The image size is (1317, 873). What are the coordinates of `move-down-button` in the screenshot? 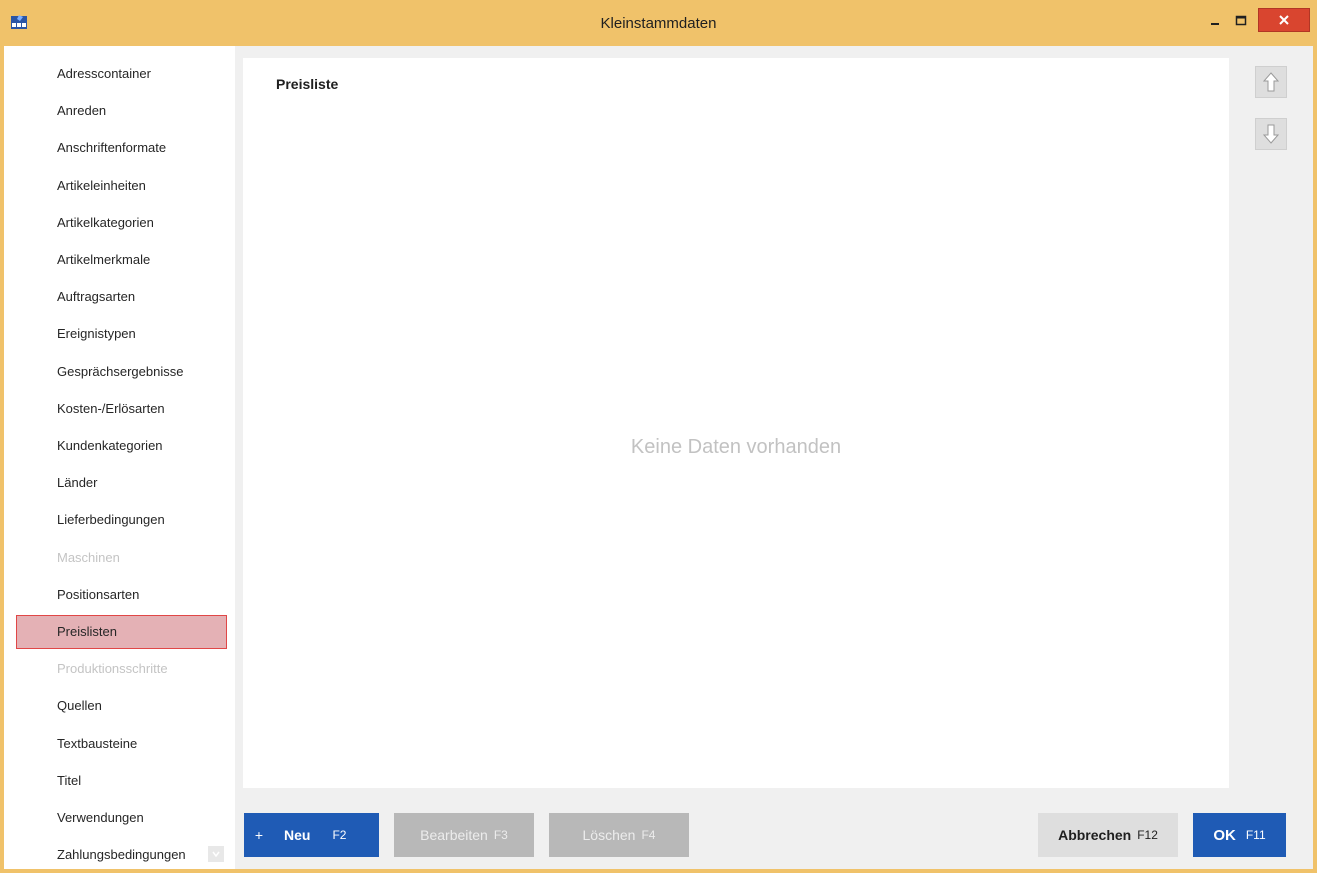 It's located at (1271, 134).